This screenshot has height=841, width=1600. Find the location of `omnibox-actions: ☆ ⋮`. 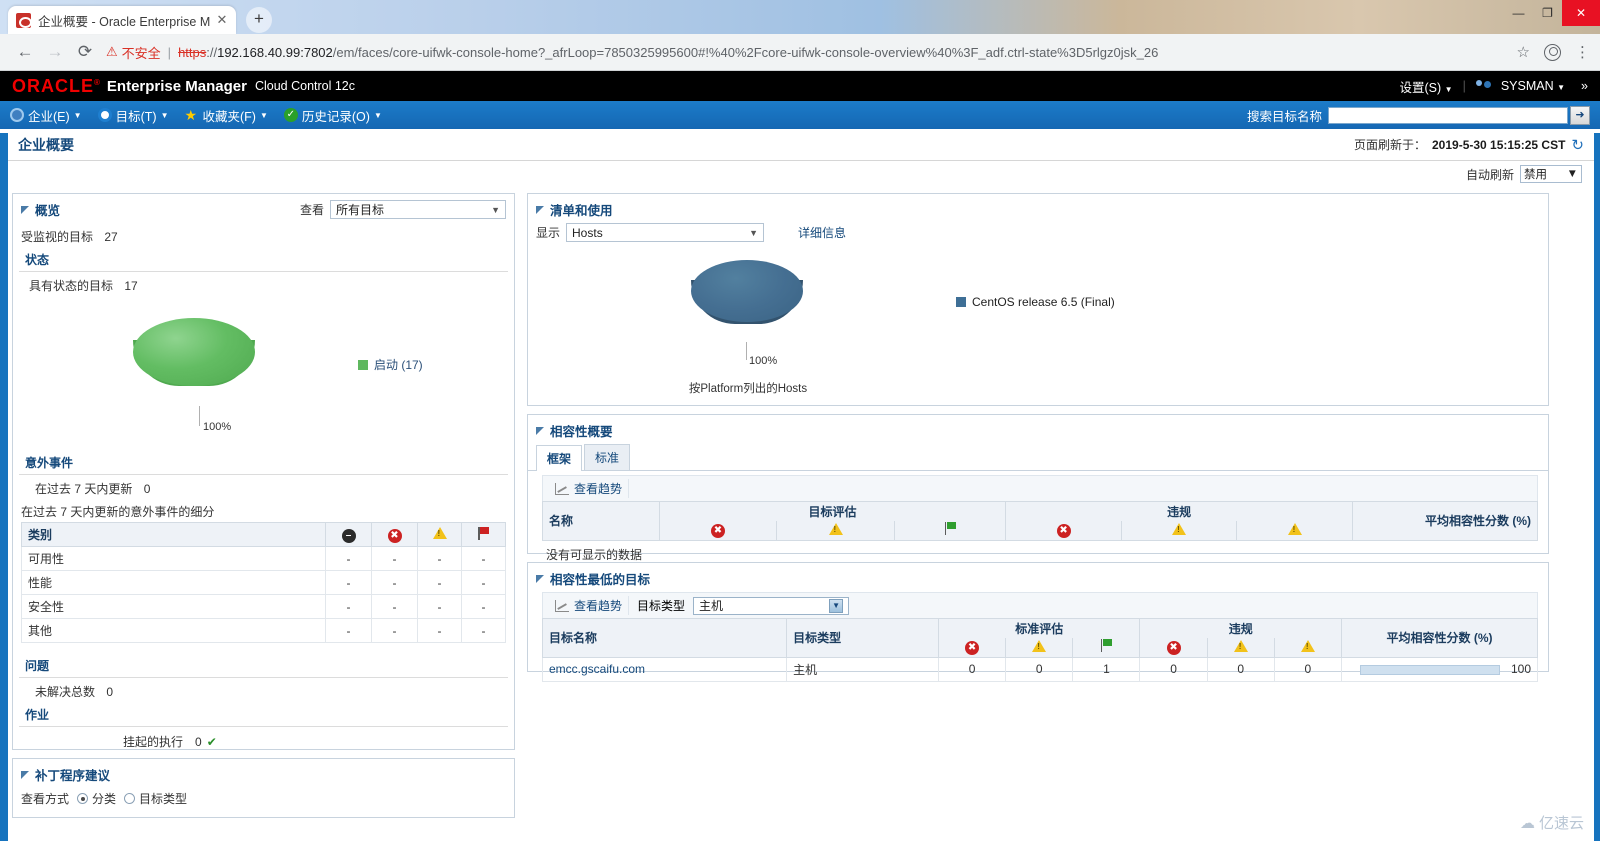

omnibox-actions: ☆ ⋮ is located at coordinates (1546, 52).